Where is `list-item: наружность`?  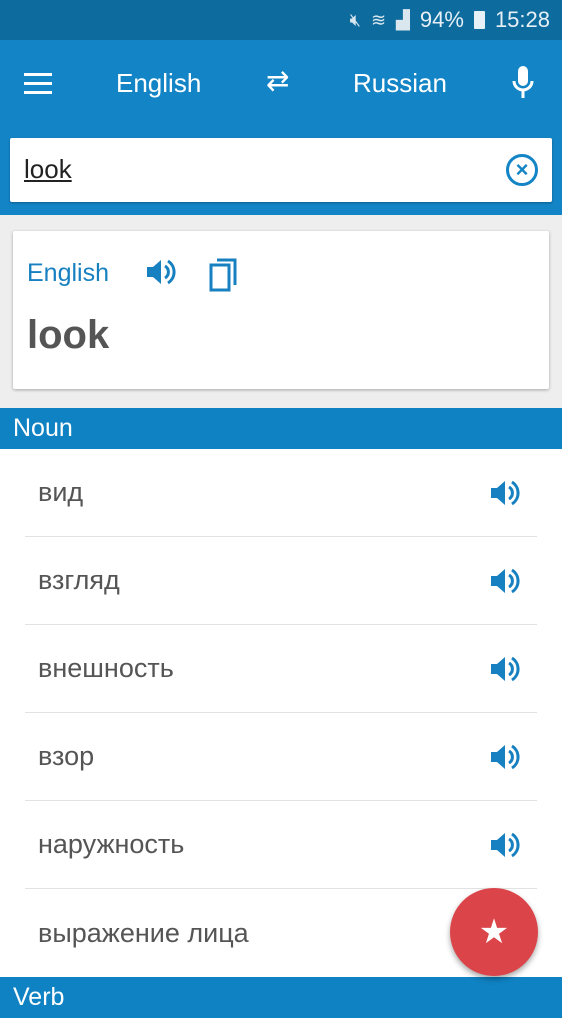 list-item: наружность is located at coordinates (281, 845).